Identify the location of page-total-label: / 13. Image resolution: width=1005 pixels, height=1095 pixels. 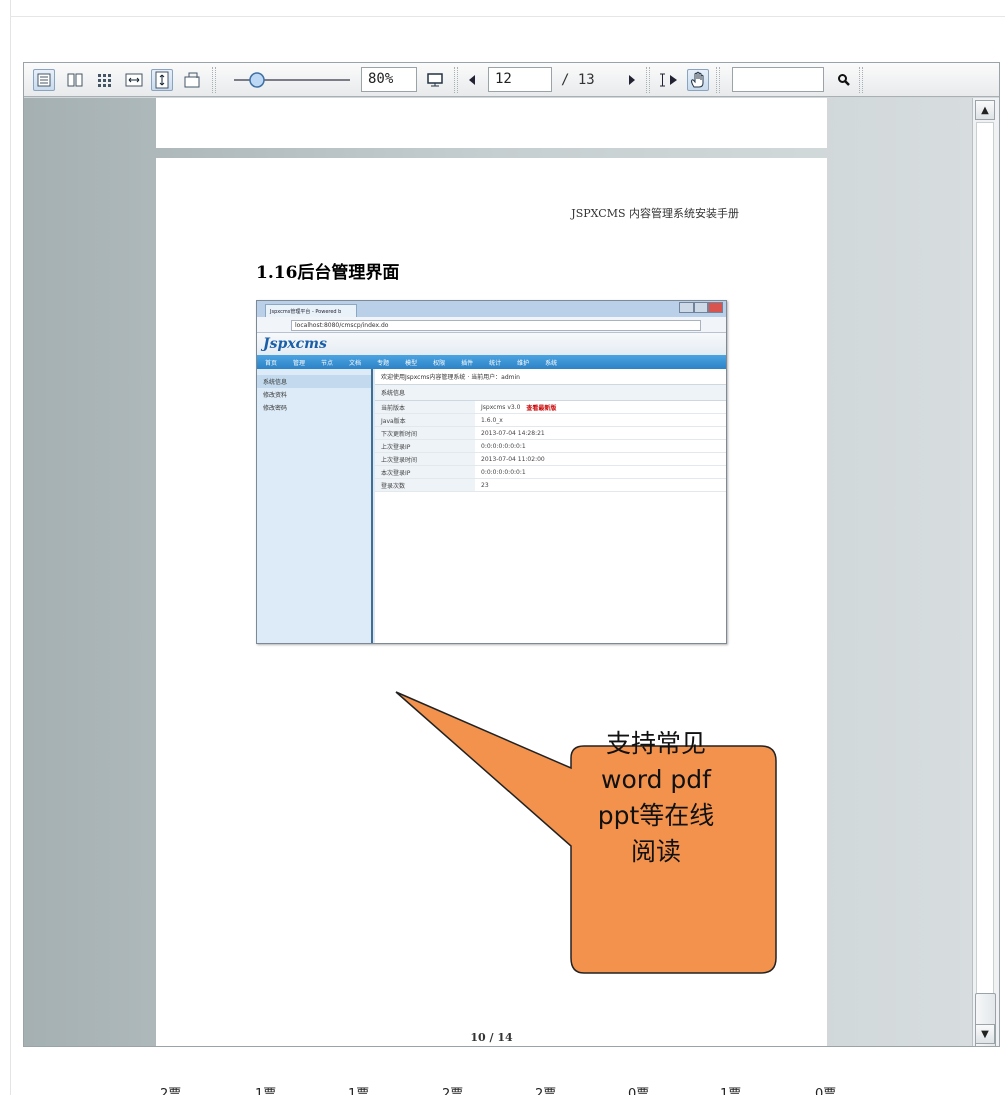
(578, 80).